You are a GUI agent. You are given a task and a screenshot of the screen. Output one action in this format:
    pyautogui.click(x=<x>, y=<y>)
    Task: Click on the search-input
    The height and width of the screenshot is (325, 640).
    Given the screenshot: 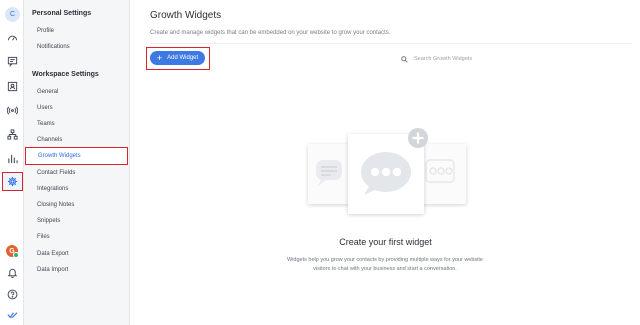 What is the action you would take?
    pyautogui.click(x=459, y=59)
    